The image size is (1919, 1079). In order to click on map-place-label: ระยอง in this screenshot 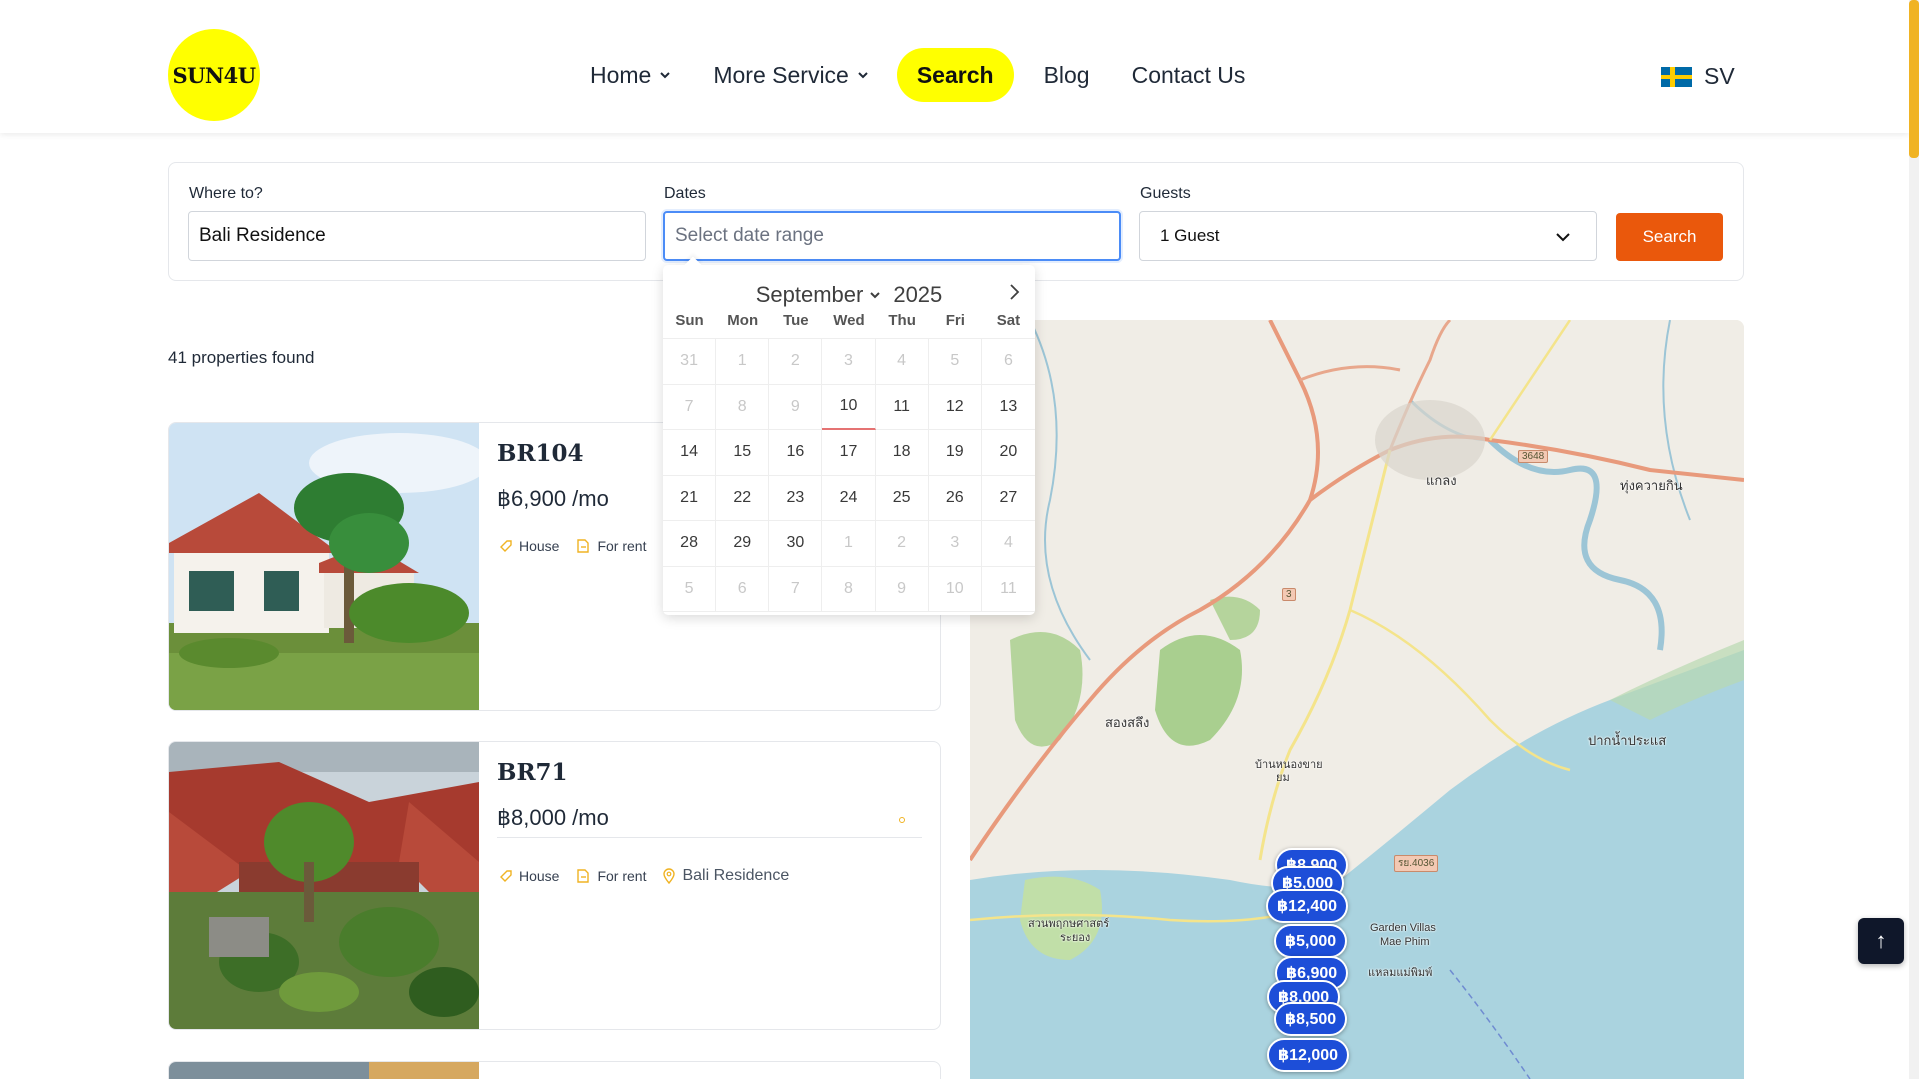, I will do `click(1075, 938)`.